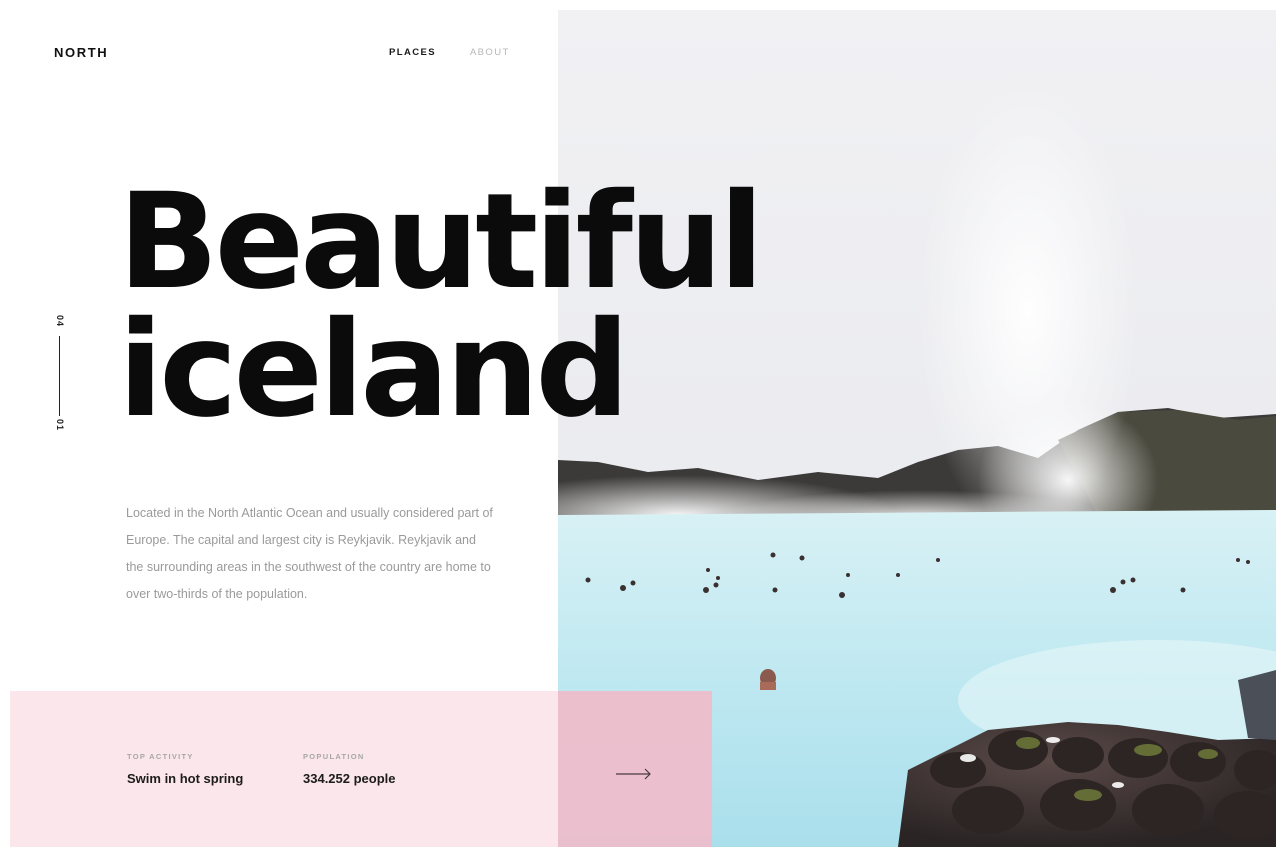 Image resolution: width=1276 pixels, height=847 pixels. Describe the element at coordinates (412, 52) in the screenshot. I see `nav-item-places: PLACES` at that location.